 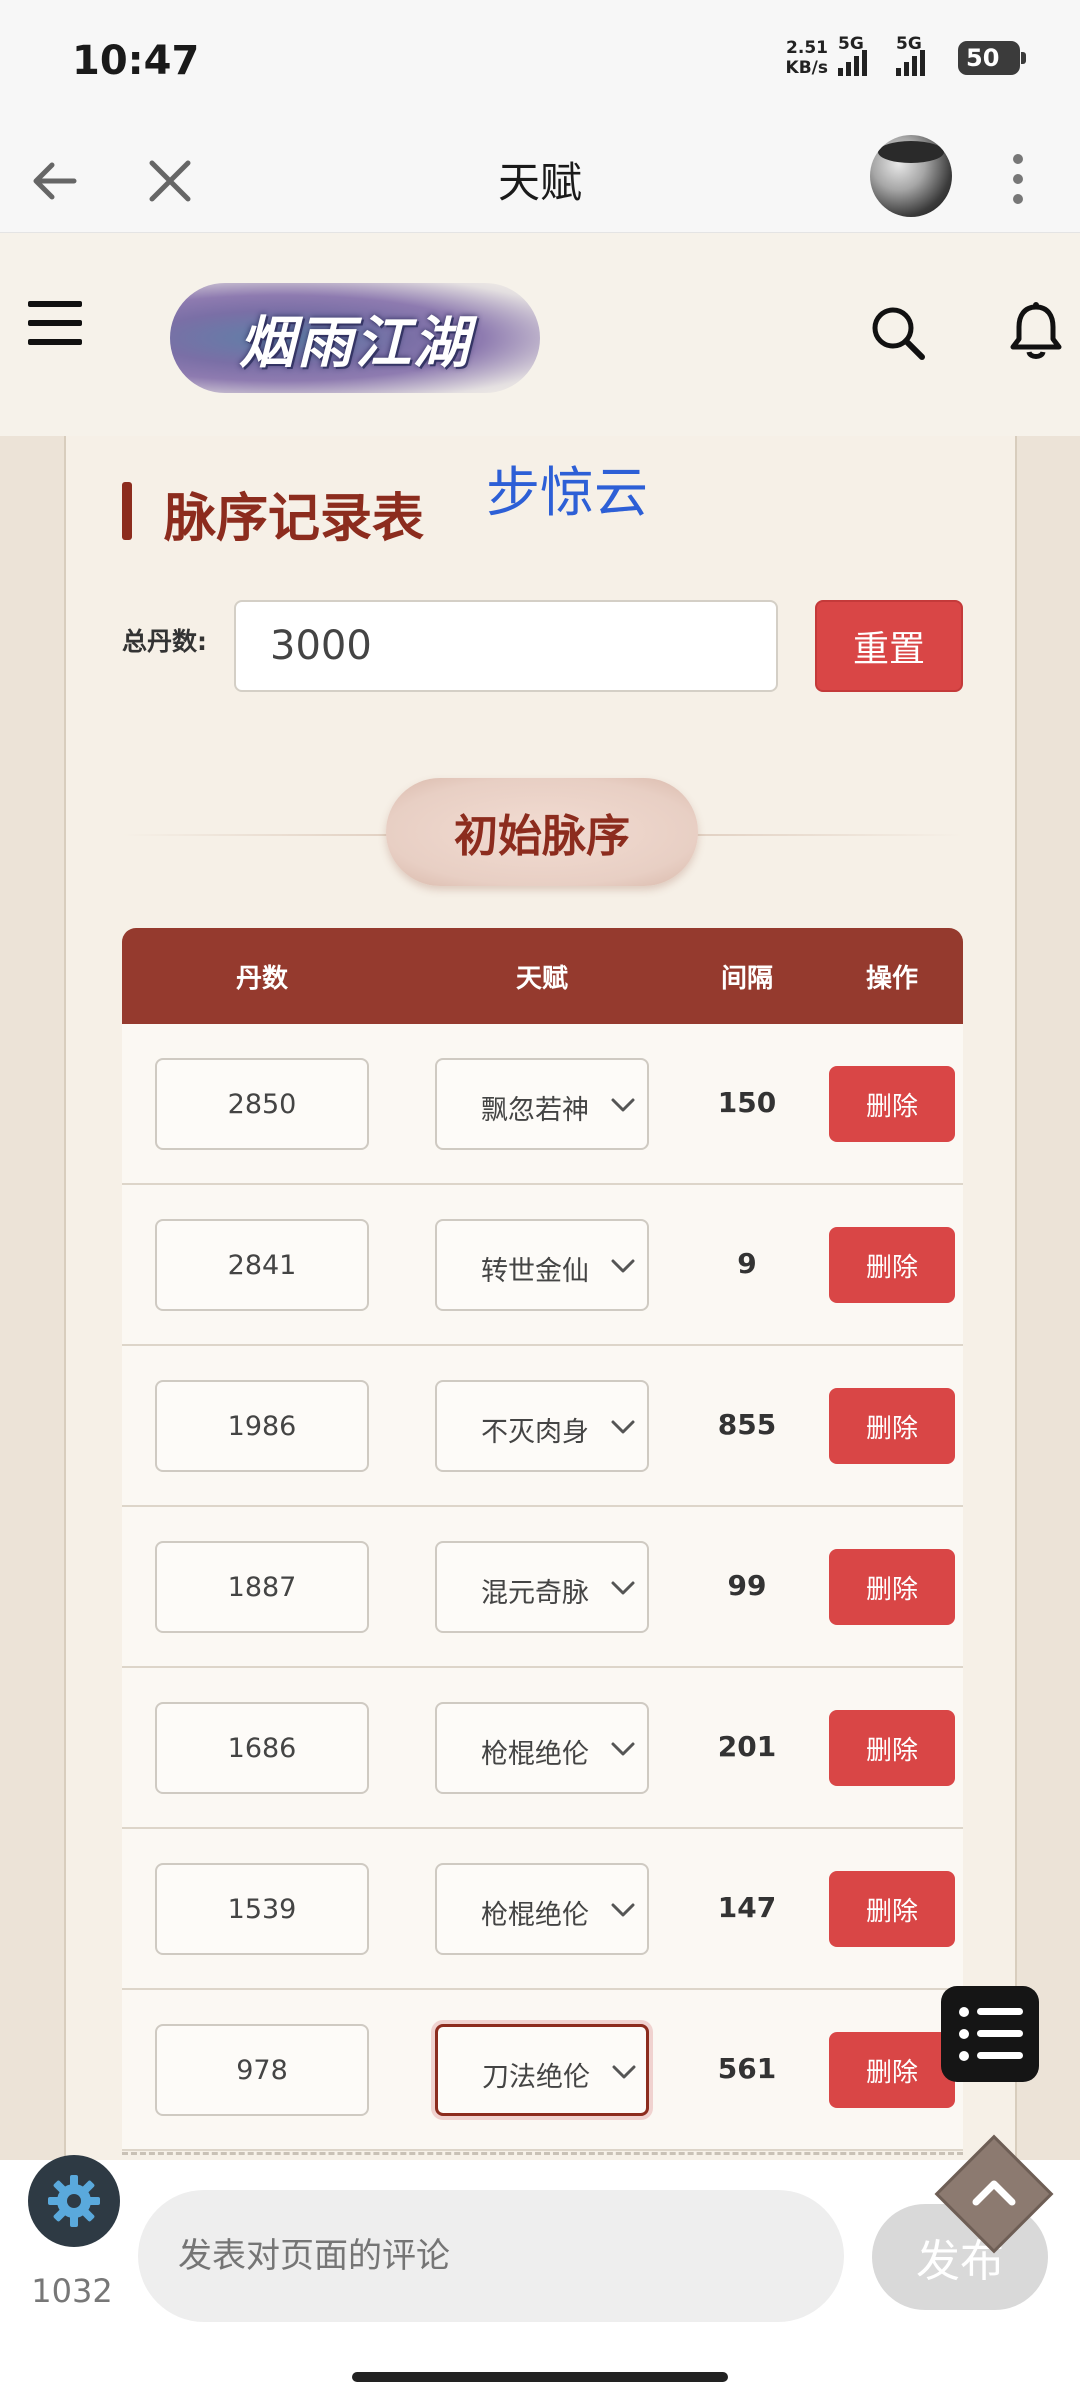 What do you see at coordinates (747, 1585) in the screenshot?
I see `interval-value: 99` at bounding box center [747, 1585].